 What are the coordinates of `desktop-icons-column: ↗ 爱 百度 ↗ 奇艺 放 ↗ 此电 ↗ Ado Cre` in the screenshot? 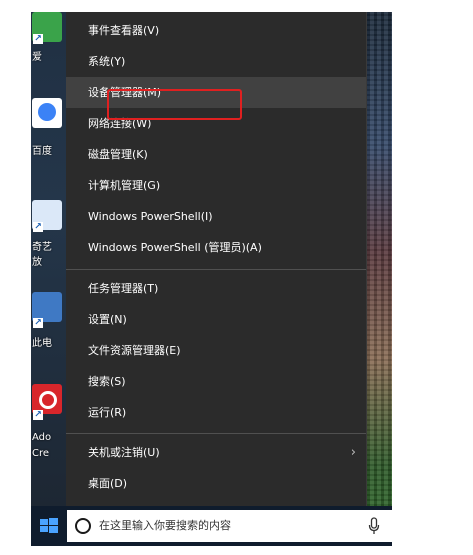 It's located at (49, 259).